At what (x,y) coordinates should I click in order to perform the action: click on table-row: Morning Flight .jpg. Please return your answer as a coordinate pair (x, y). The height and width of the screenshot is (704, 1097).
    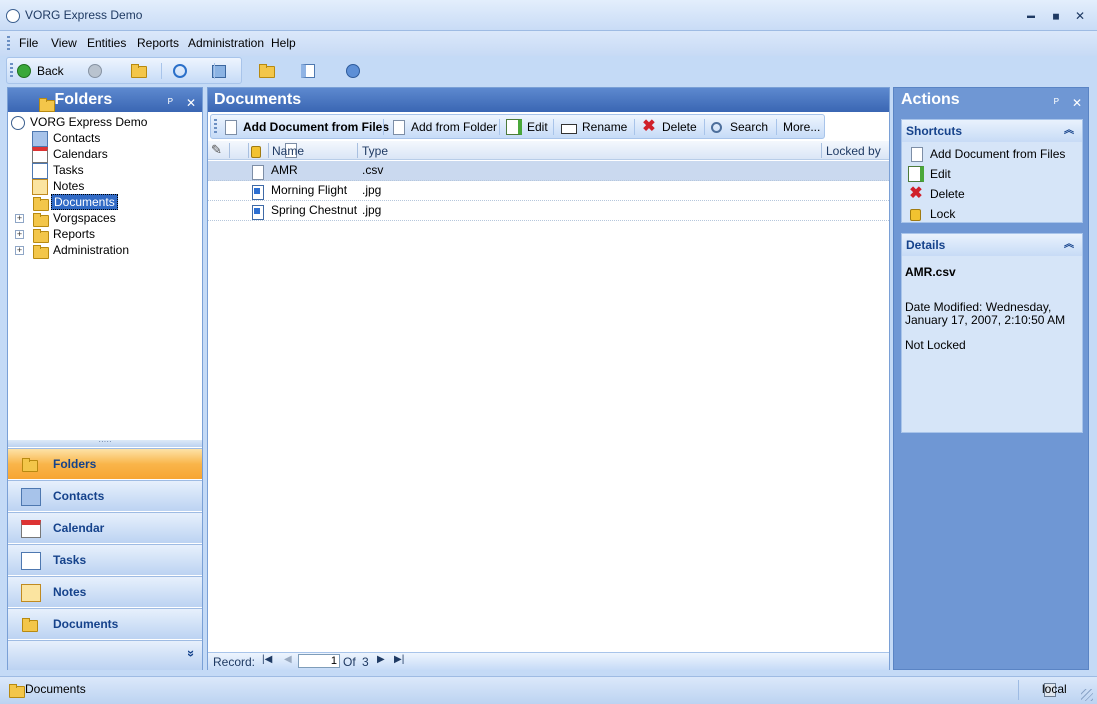
    Looking at the image, I should click on (548, 191).